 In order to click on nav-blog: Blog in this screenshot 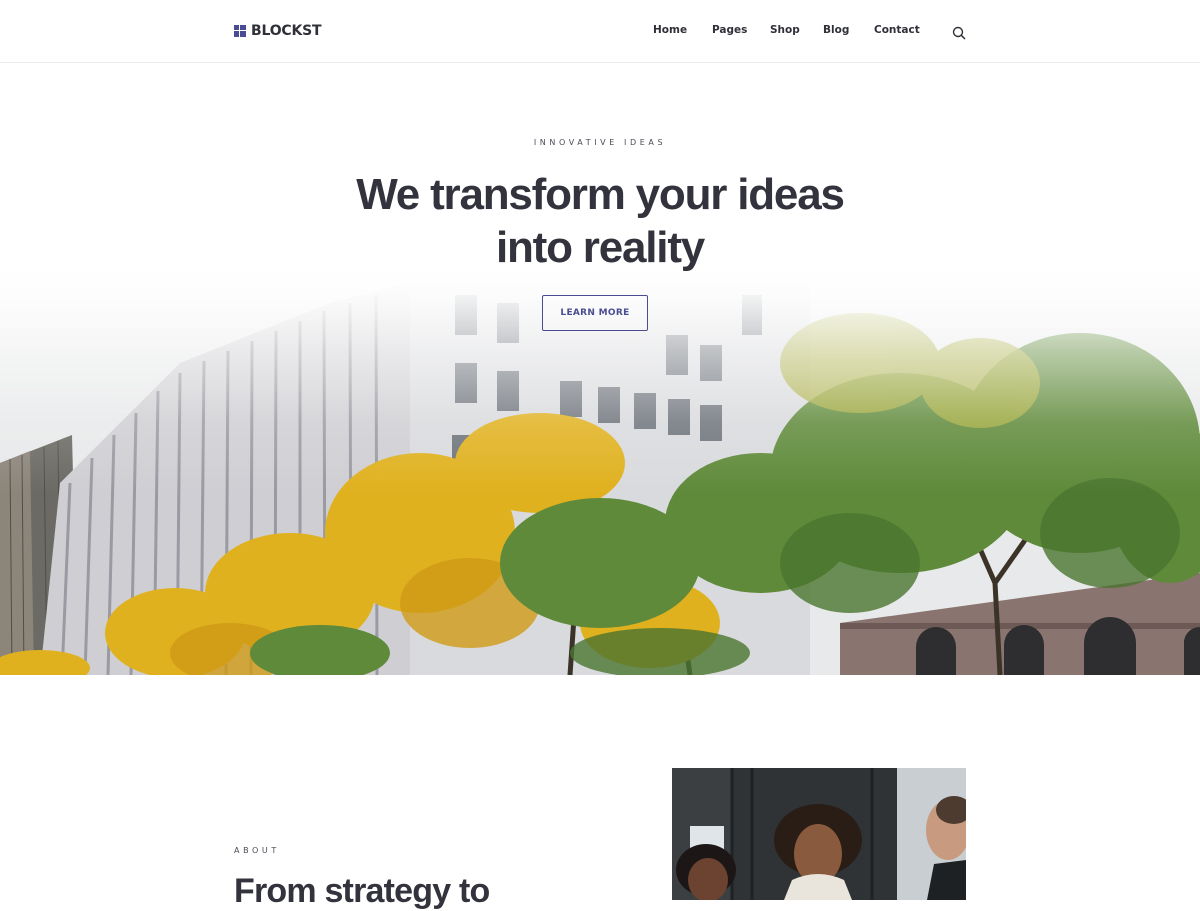, I will do `click(836, 30)`.